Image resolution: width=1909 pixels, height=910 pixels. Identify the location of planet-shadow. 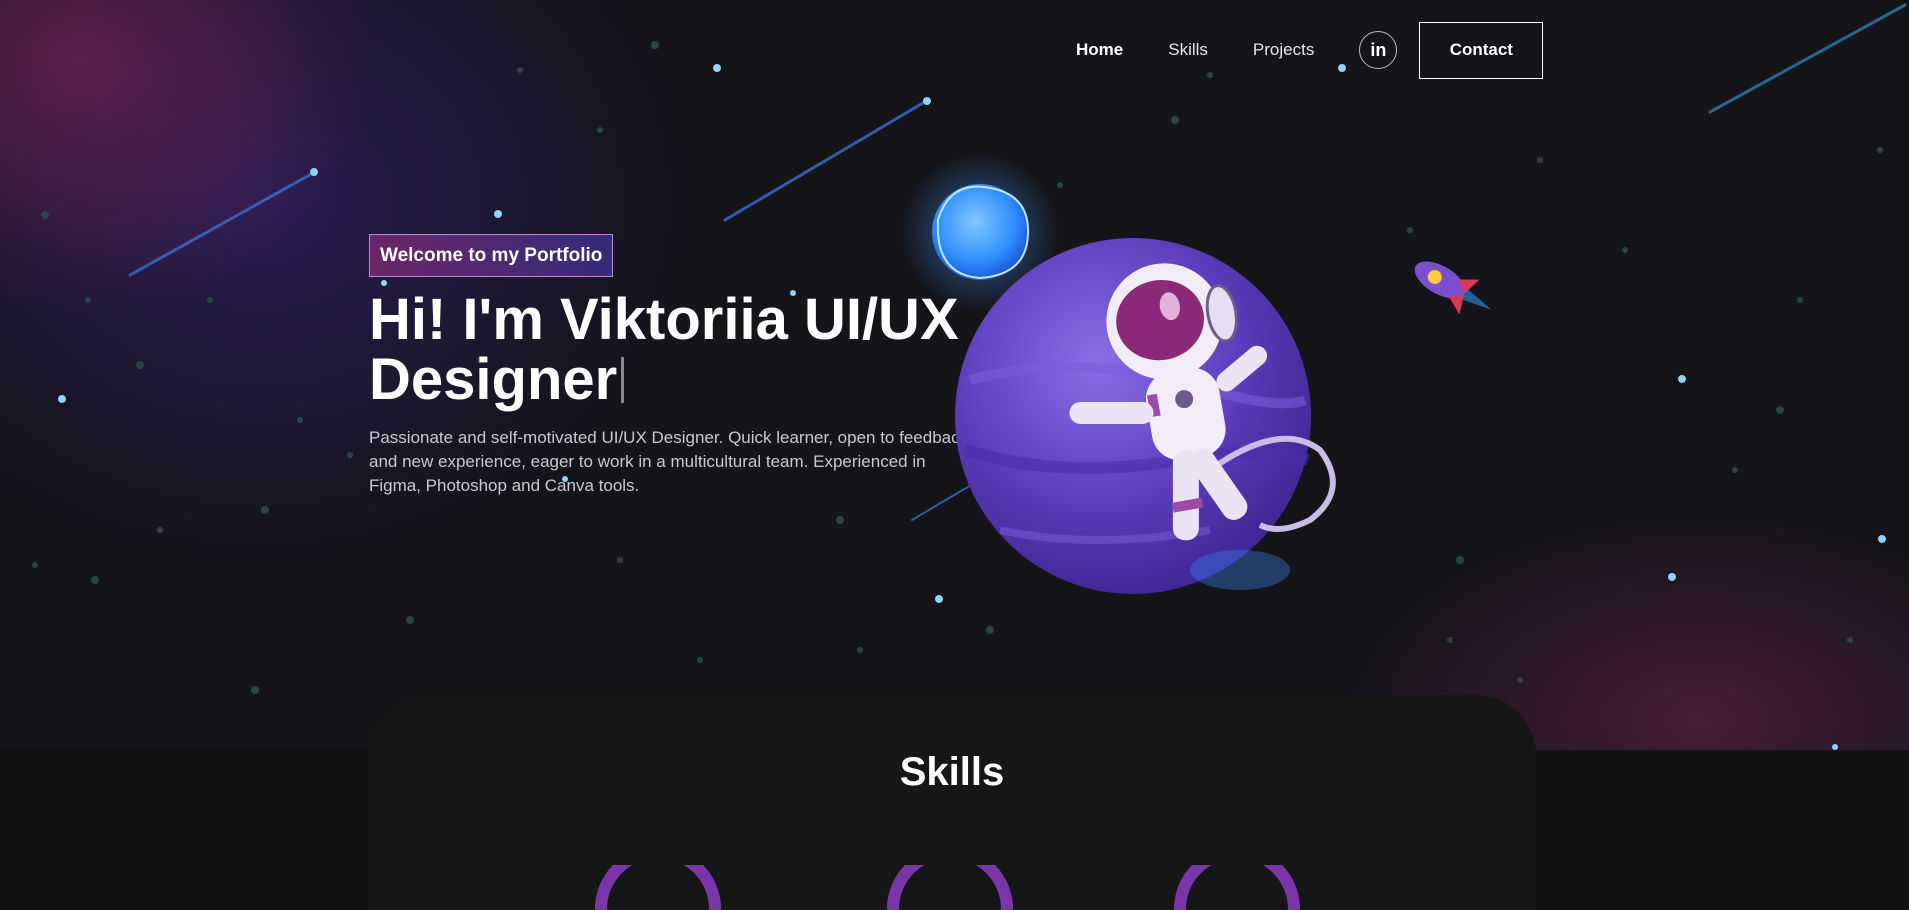
(1240, 570).